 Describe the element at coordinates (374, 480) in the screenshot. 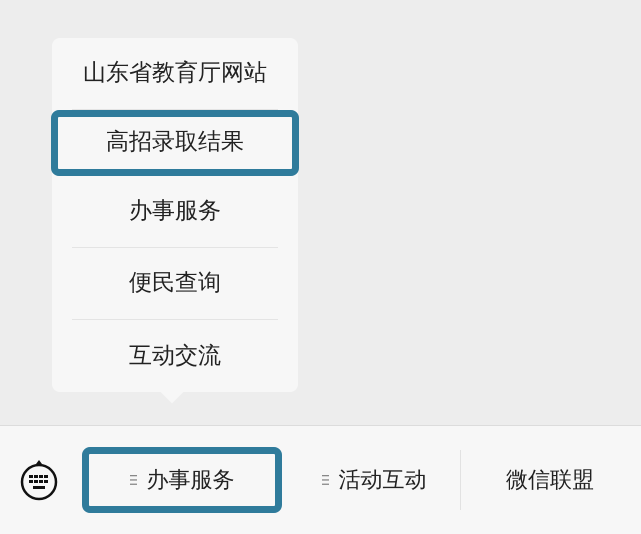

I see `menu-tab: 活动互动` at that location.